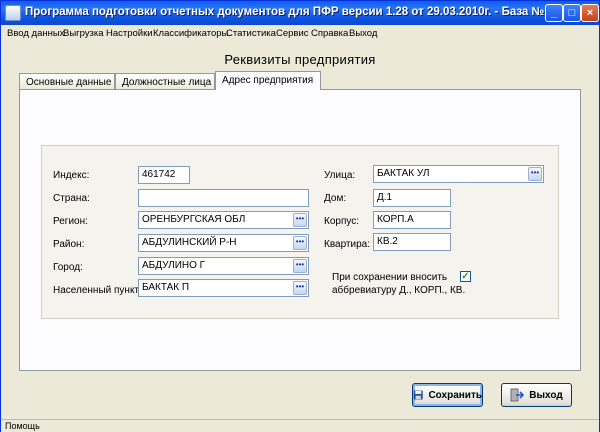 The width and height of the screenshot is (600, 432). What do you see at coordinates (223, 243) in the screenshot?
I see `district-field: АБДУЛИНСКИЙ Р-Н` at bounding box center [223, 243].